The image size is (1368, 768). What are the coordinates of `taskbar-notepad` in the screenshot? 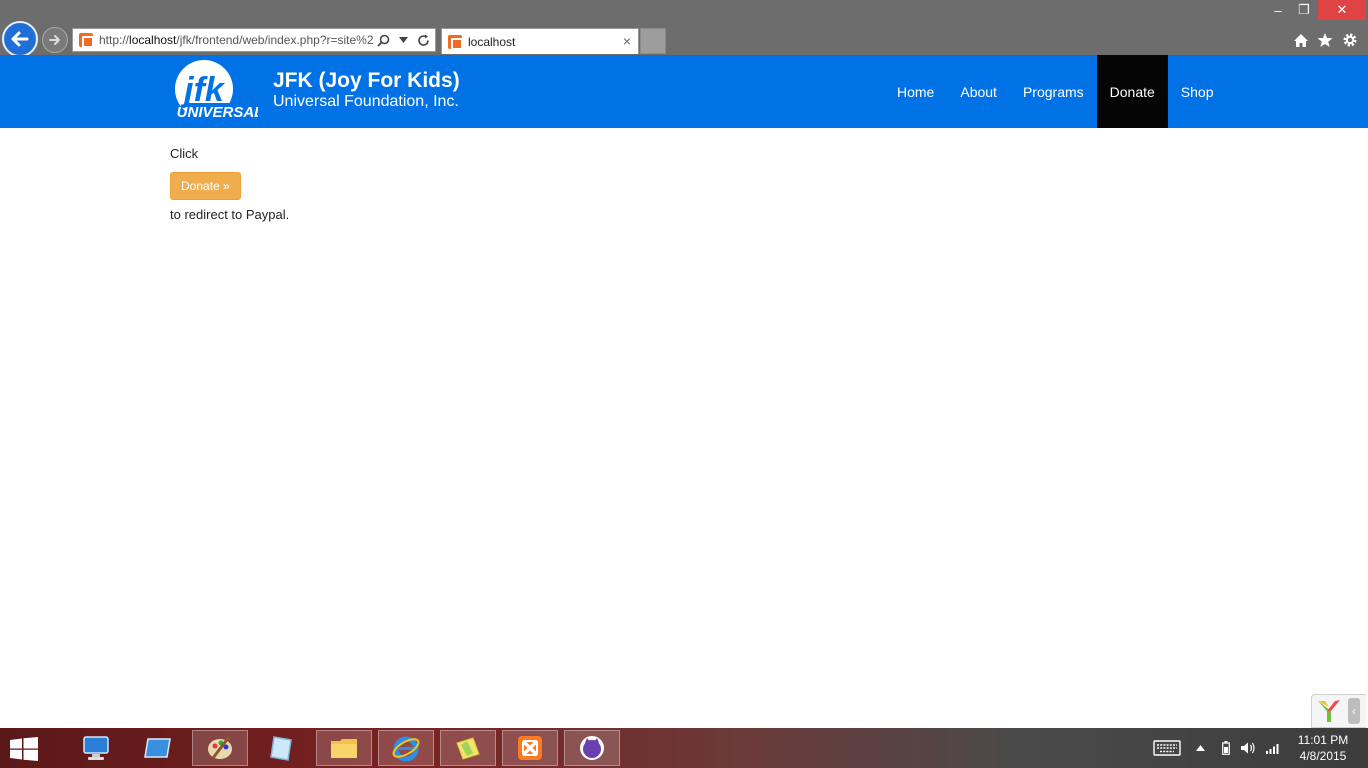 It's located at (282, 748).